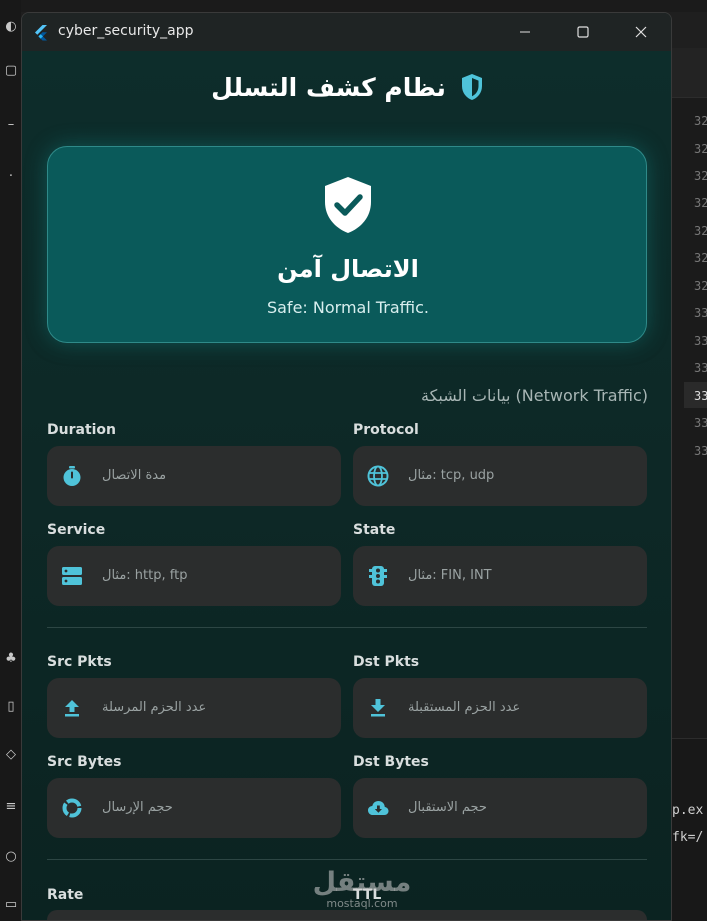  I want to click on dst-pkts-label: Dst Pkts, so click(386, 662).